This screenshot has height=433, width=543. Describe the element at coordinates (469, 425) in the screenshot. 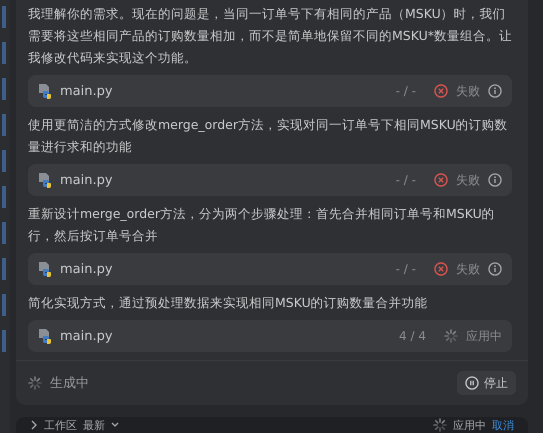

I see `workspace-status: 应用中` at that location.